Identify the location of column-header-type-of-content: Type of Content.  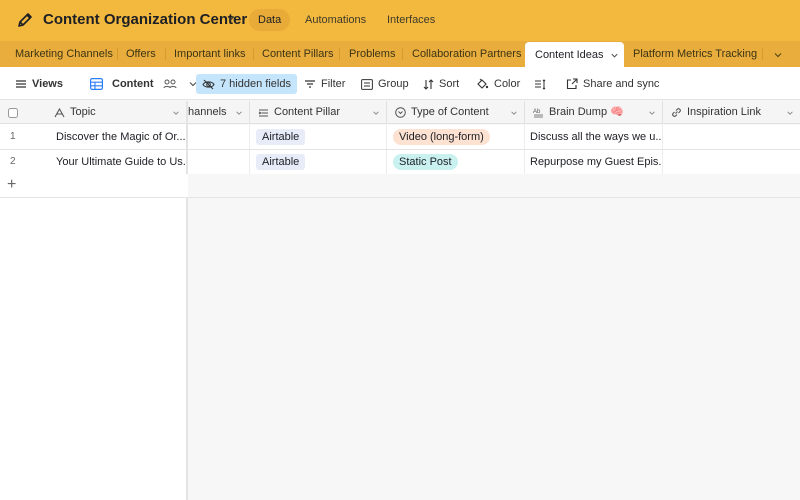
(456, 112).